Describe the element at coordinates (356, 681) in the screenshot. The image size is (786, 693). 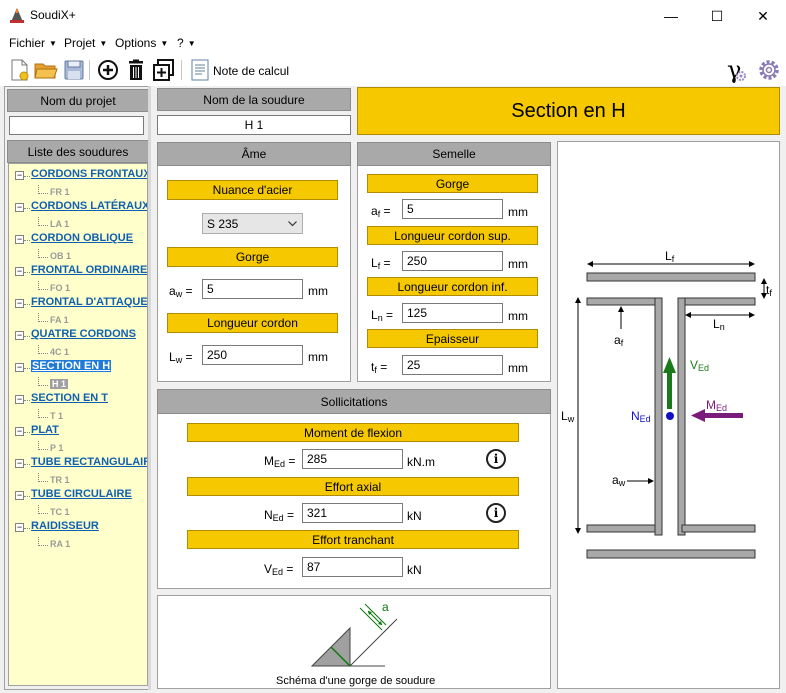
I see `schema-caption: Schéma d'une gorge de soudure` at that location.